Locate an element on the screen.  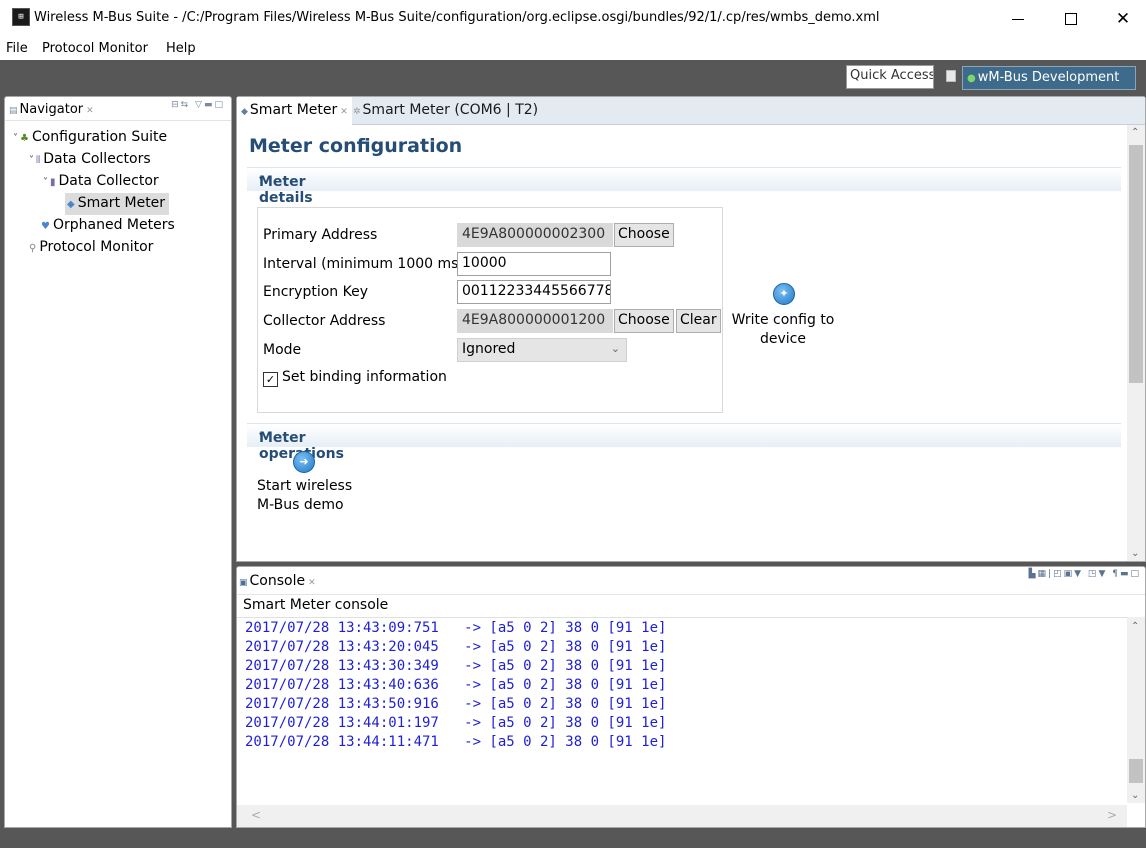
write-config-link: Write config to device is located at coordinates (783, 330).